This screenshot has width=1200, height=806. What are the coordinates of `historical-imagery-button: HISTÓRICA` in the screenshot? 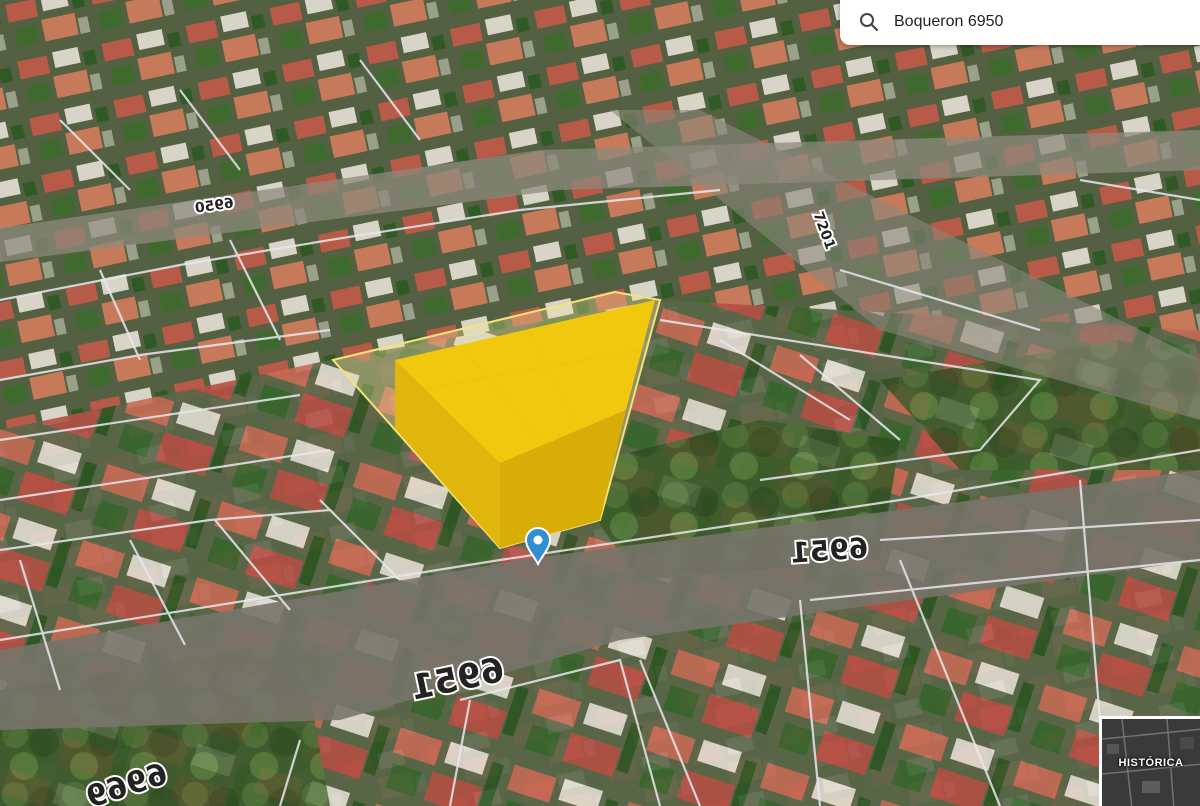 It's located at (1149, 761).